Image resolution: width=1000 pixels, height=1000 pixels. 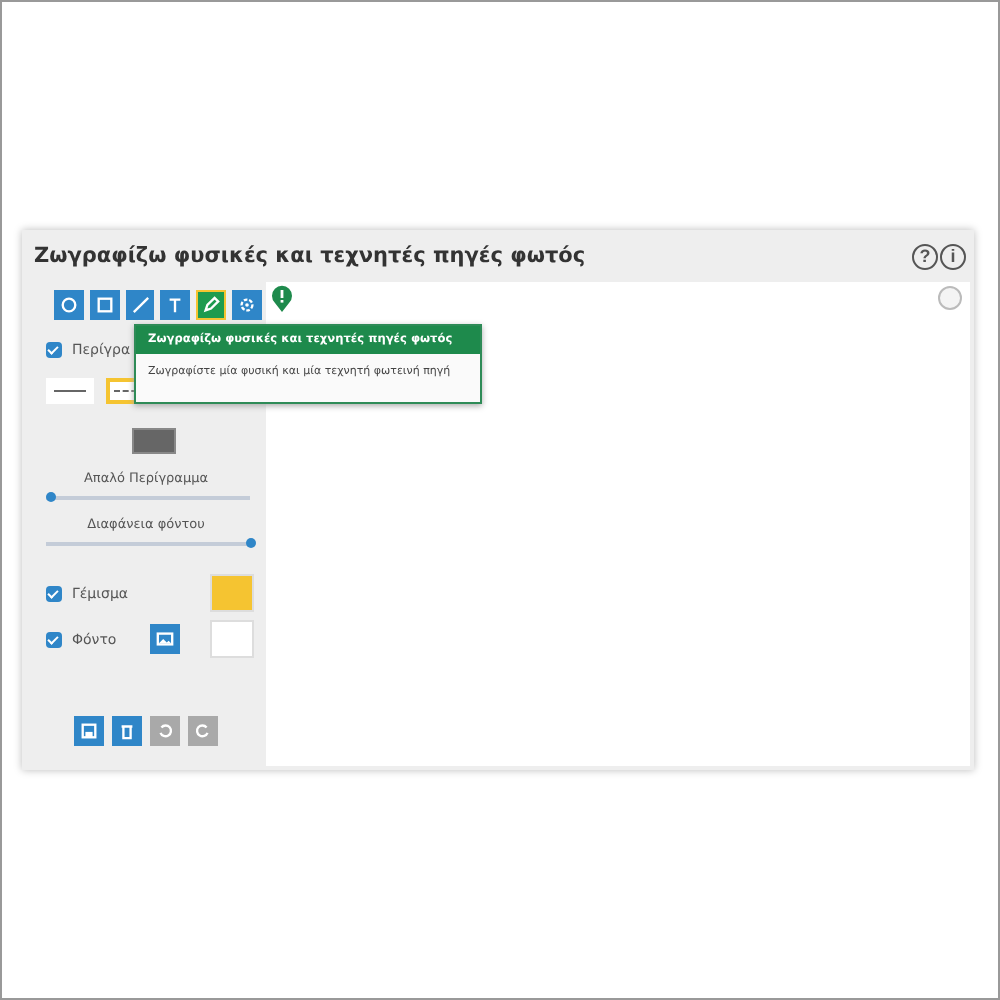 I want to click on panel-title: Ζωγραφίζω φυσικές και τεχνητές πηγές φωτός, so click(x=310, y=256).